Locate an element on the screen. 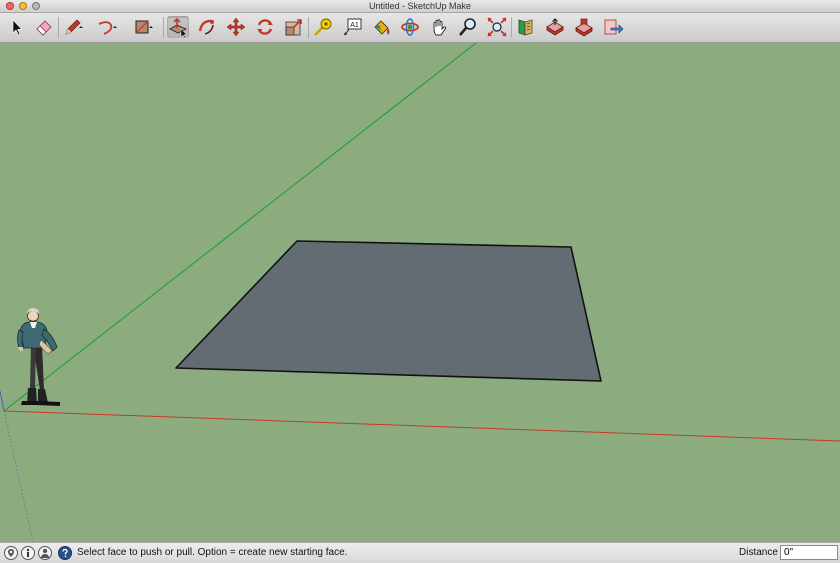 Image resolution: width=840 pixels, height=563 pixels. zoom-extents-tool-button is located at coordinates (497, 27).